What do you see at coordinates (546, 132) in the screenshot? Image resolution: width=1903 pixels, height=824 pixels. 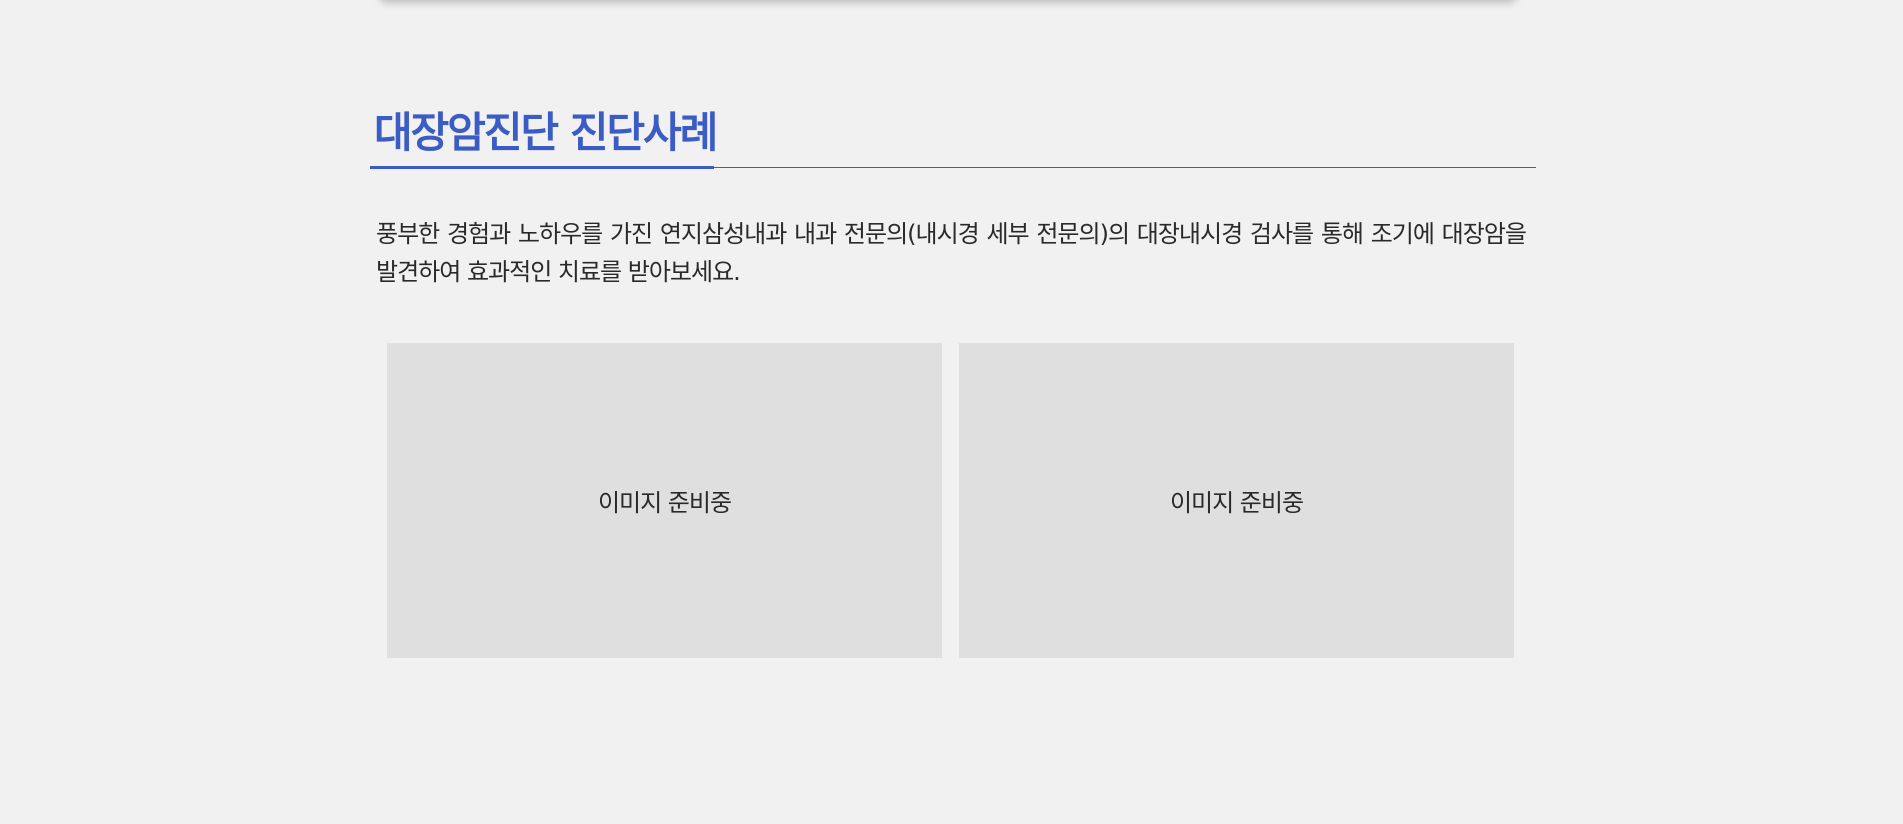 I see `section-title: 대장암진단 진단사례` at bounding box center [546, 132].